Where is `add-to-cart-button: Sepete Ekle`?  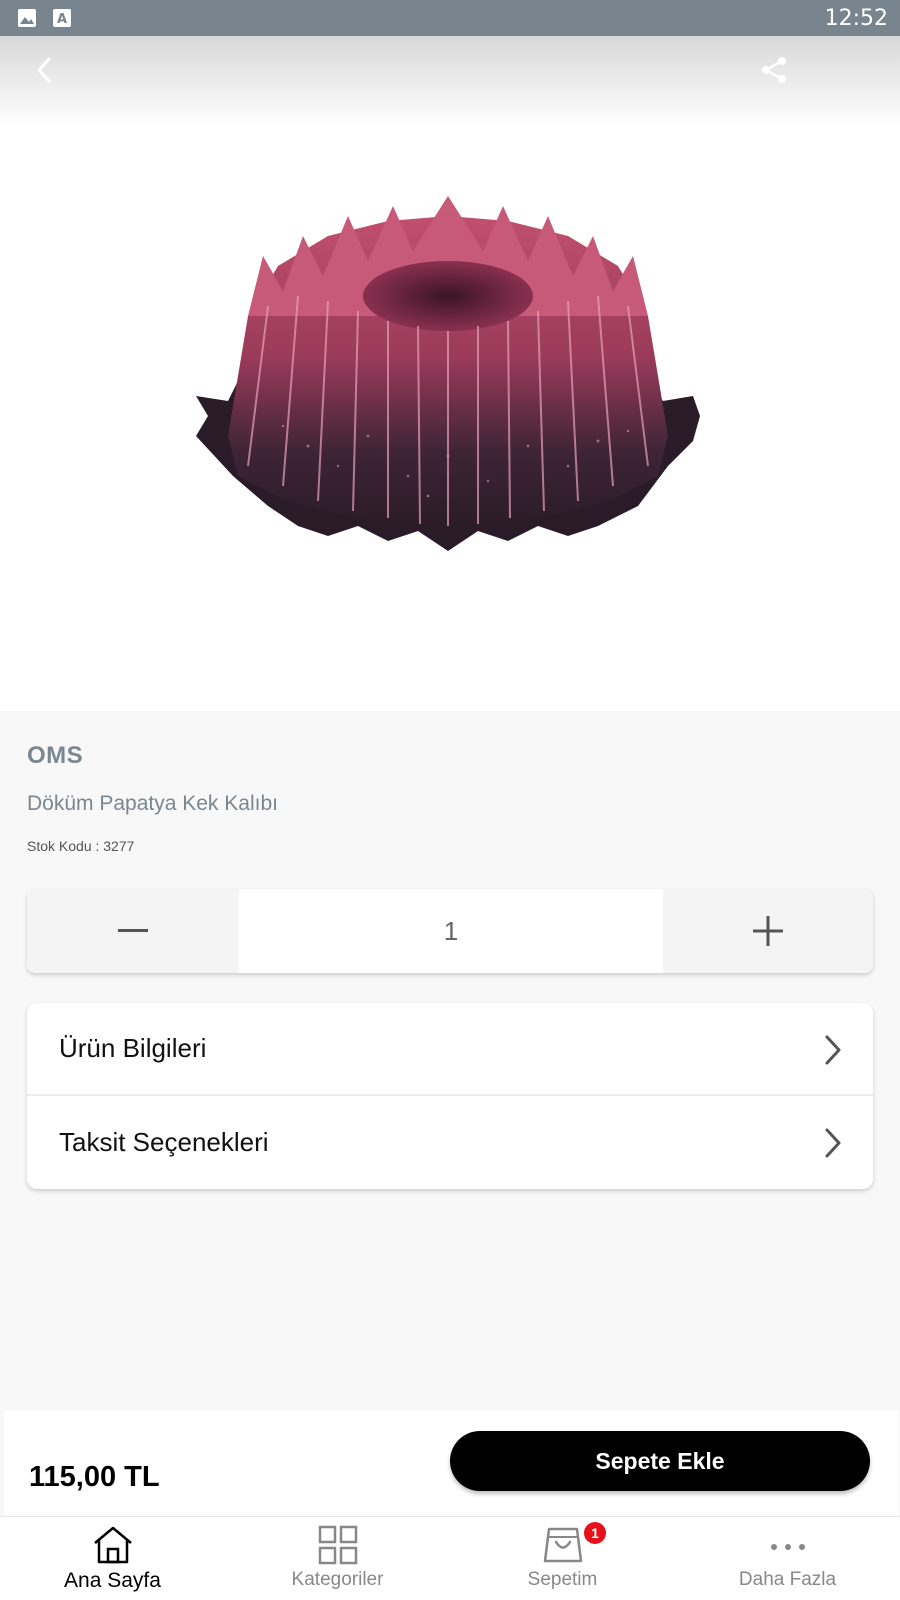 add-to-cart-button: Sepete Ekle is located at coordinates (660, 1461).